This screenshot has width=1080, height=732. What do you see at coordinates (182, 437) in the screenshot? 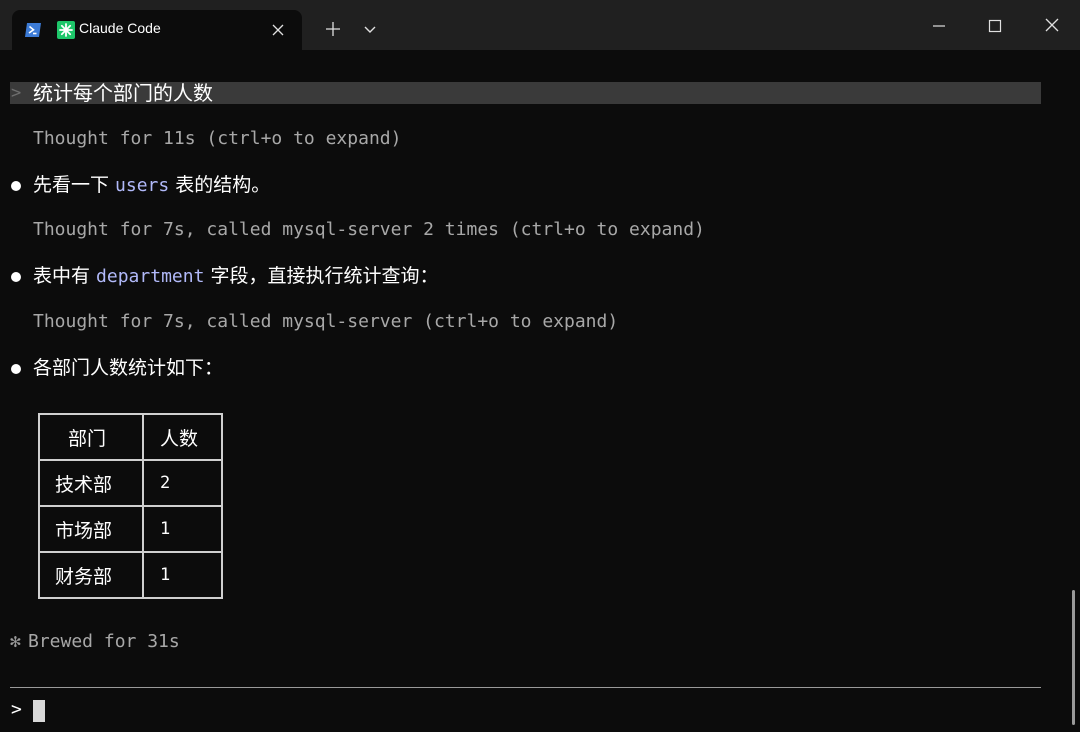
I see `table-header-cell: 人数` at bounding box center [182, 437].